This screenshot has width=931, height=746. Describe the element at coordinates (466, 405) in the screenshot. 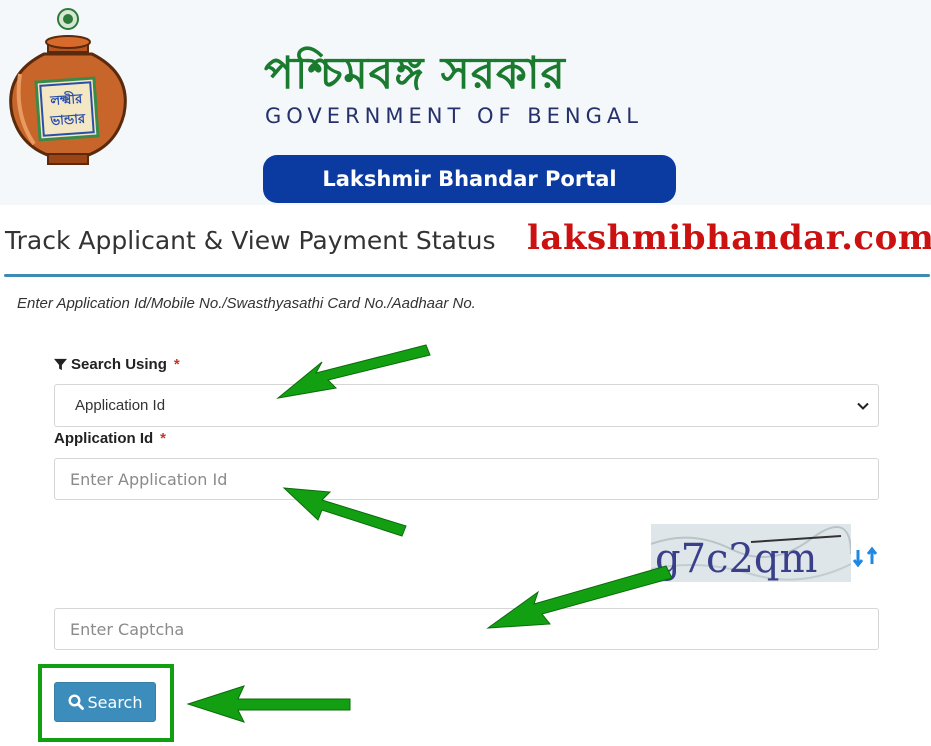

I see `search-using-select: Application Id` at that location.